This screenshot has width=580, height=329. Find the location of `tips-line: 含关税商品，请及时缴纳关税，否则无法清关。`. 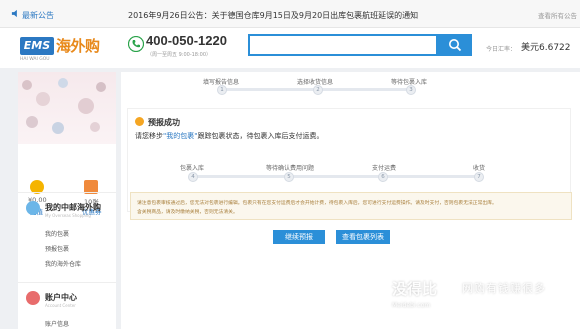

tips-line: 含关税商品，请及时缴纳关税，否则无法清关。 is located at coordinates (187, 212).